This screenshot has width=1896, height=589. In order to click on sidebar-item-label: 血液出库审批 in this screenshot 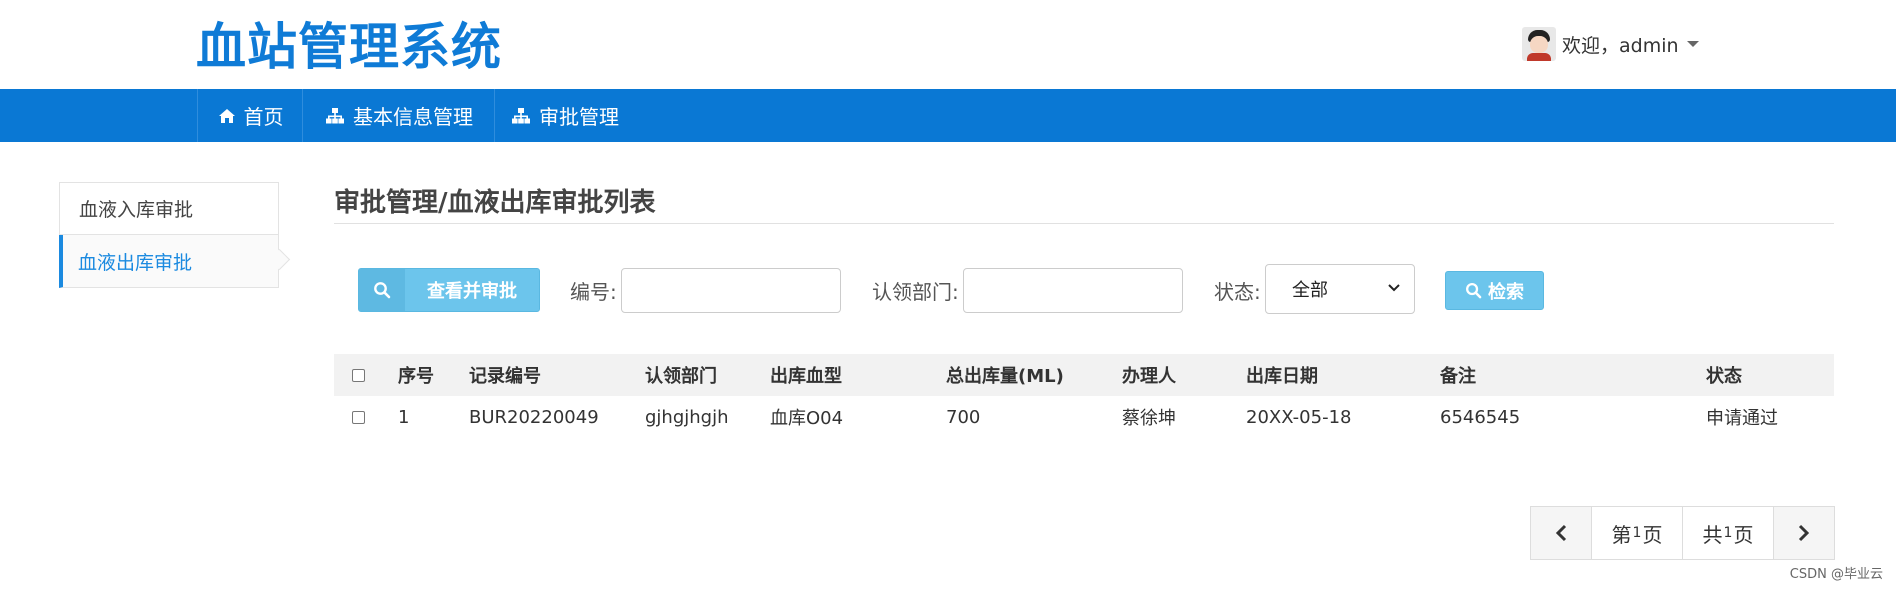, I will do `click(135, 262)`.